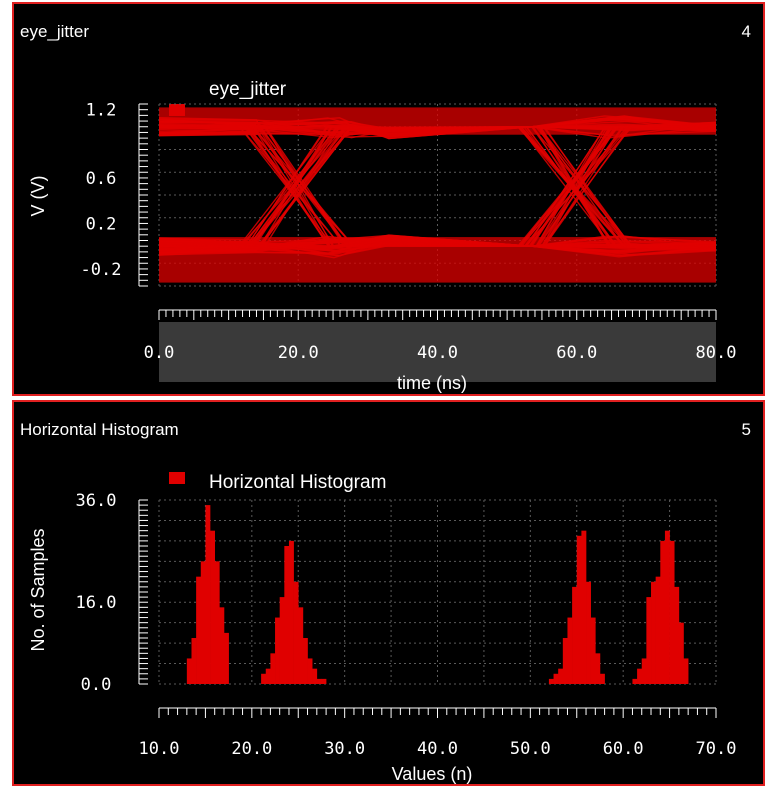 The height and width of the screenshot is (788, 777). What do you see at coordinates (248, 89) in the screenshot?
I see `legend-label: eye_jitter` at bounding box center [248, 89].